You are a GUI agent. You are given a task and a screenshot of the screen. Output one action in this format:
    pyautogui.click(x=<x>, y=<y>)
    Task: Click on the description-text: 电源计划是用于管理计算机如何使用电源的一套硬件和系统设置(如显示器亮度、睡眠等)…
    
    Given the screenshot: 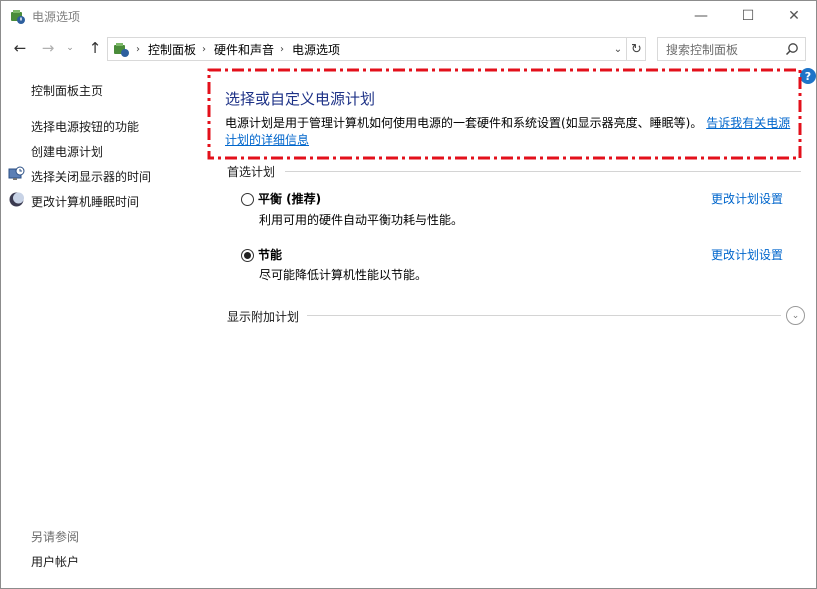 What is the action you would take?
    pyautogui.click(x=464, y=123)
    